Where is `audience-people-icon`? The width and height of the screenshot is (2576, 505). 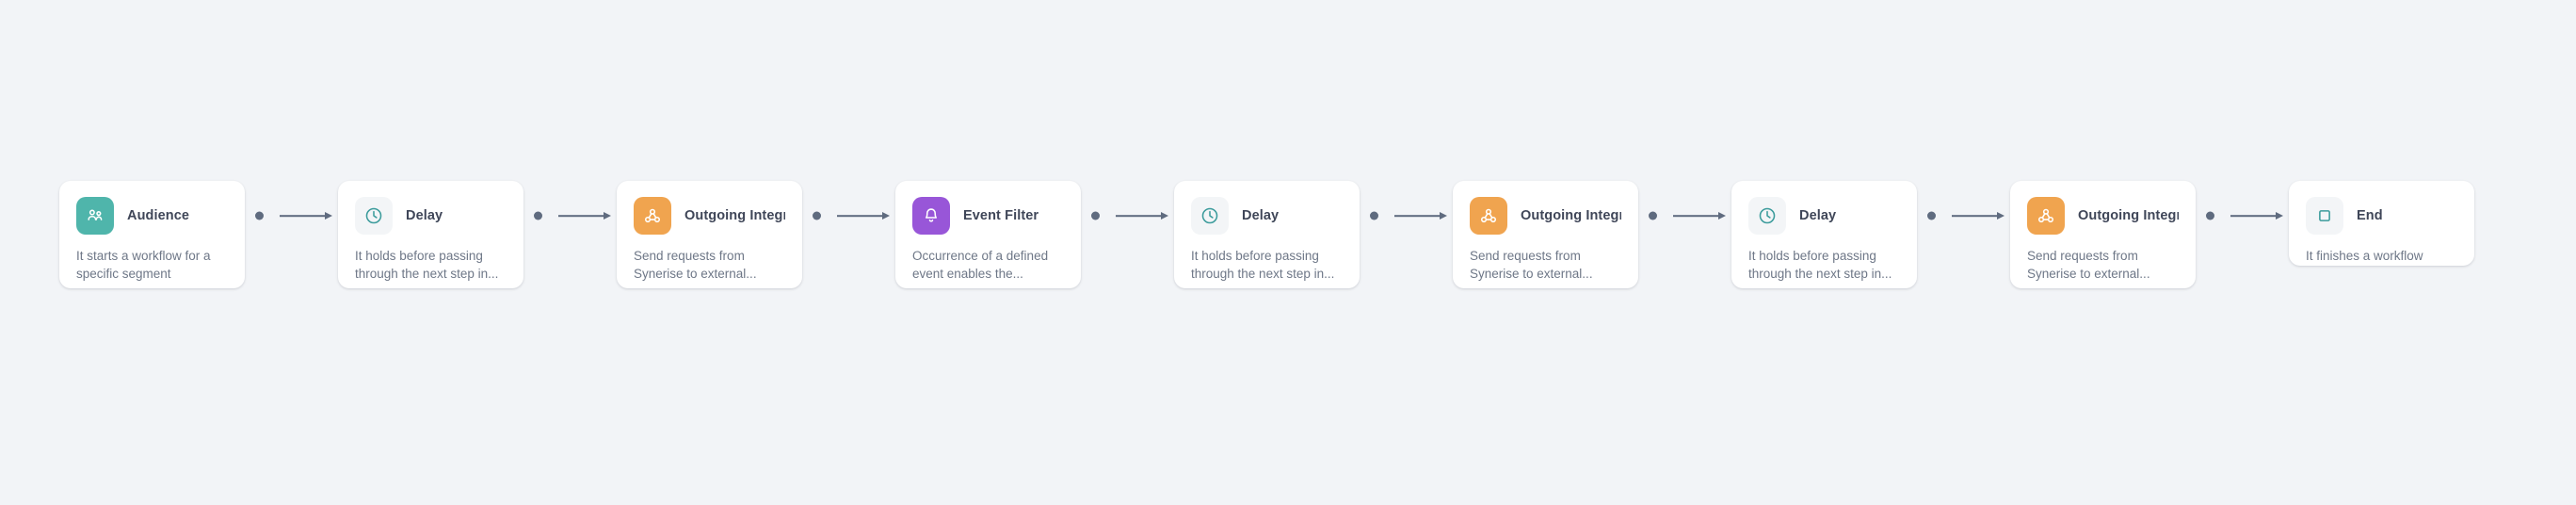 audience-people-icon is located at coordinates (95, 216).